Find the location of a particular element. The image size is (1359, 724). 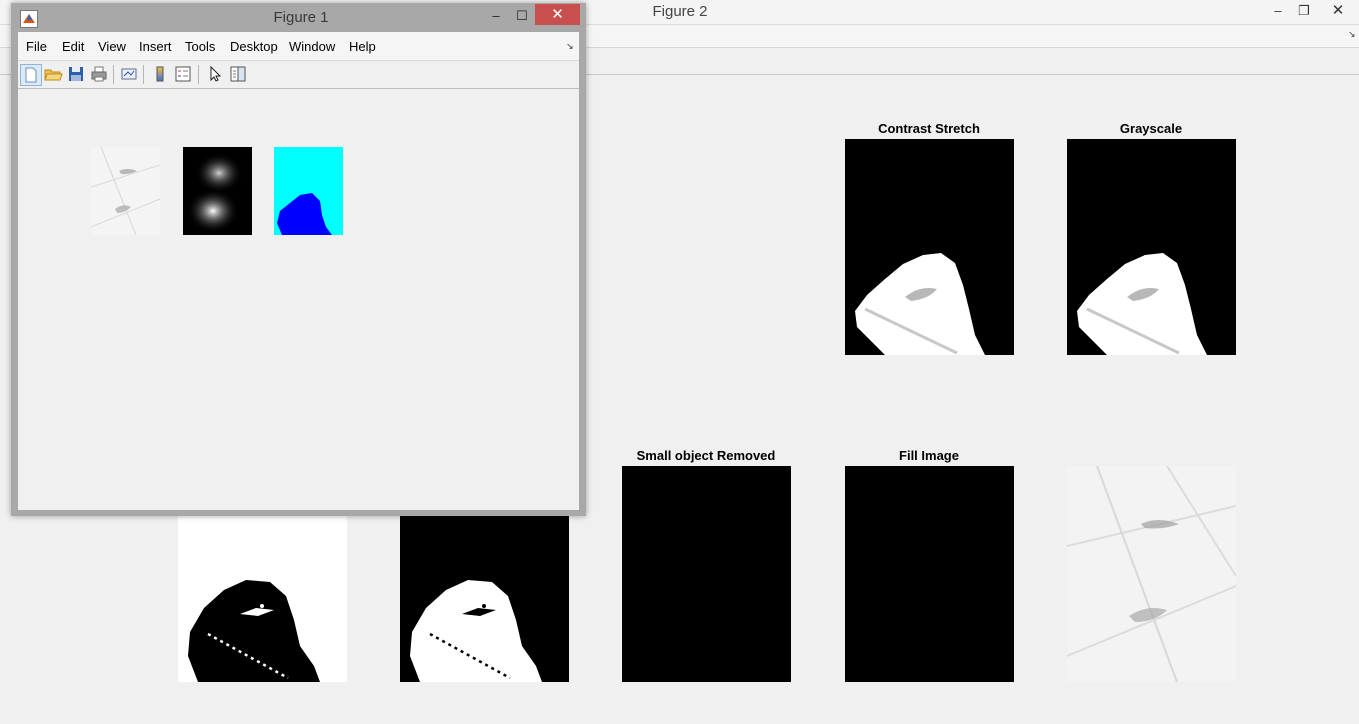

figure1-dock-arrow-icon: ↘ is located at coordinates (570, 46).